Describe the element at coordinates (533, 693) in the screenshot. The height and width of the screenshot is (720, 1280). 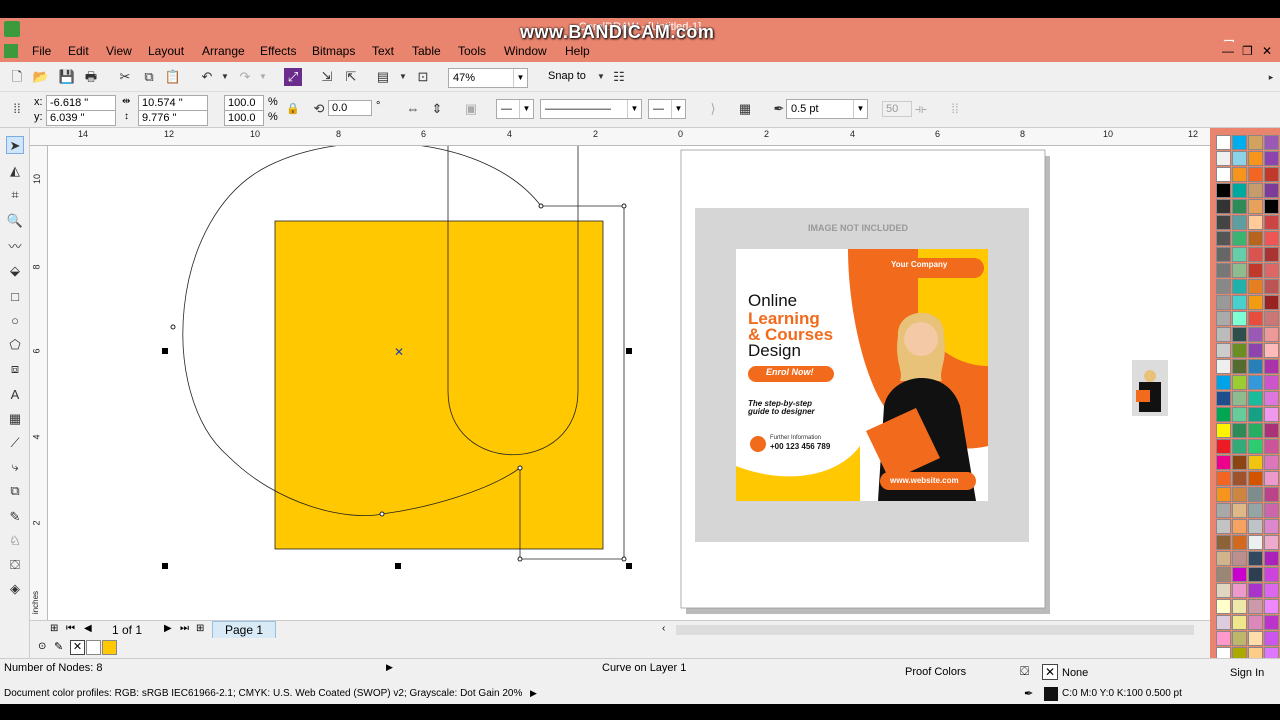
I see `profiles-arrow-icon: ▶` at that location.